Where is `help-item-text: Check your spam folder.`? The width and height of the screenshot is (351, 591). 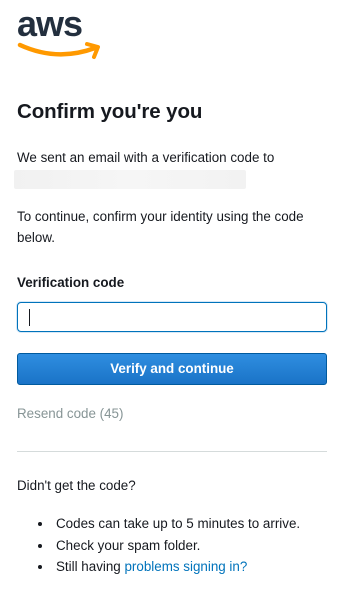 help-item-text: Check your spam folder. is located at coordinates (128, 545).